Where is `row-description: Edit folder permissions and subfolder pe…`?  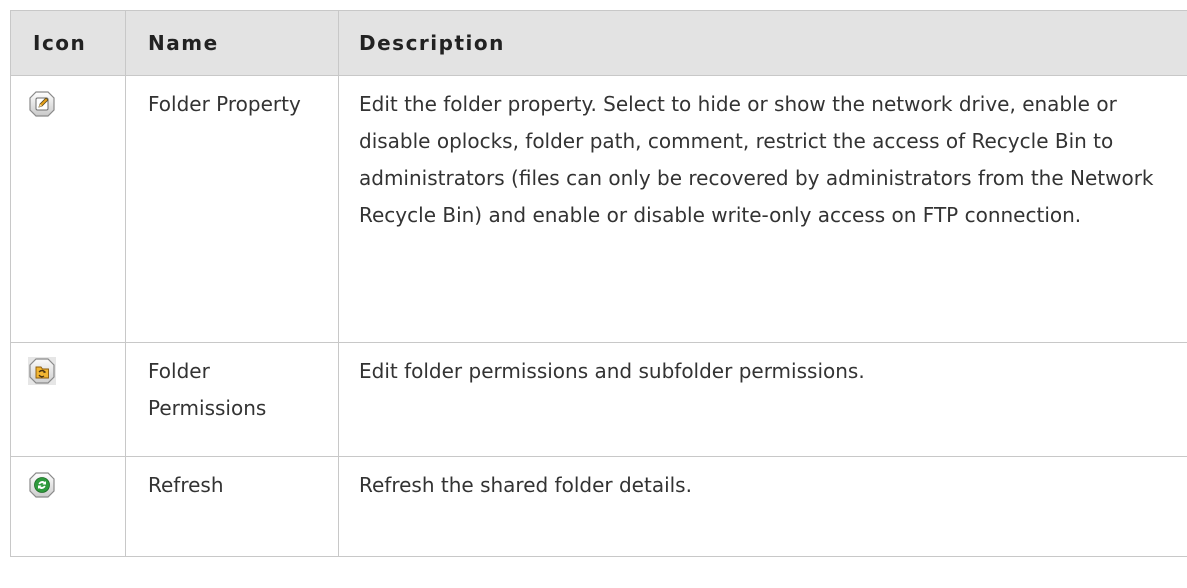
row-description: Edit folder permissions and subfolder pe… is located at coordinates (762, 399).